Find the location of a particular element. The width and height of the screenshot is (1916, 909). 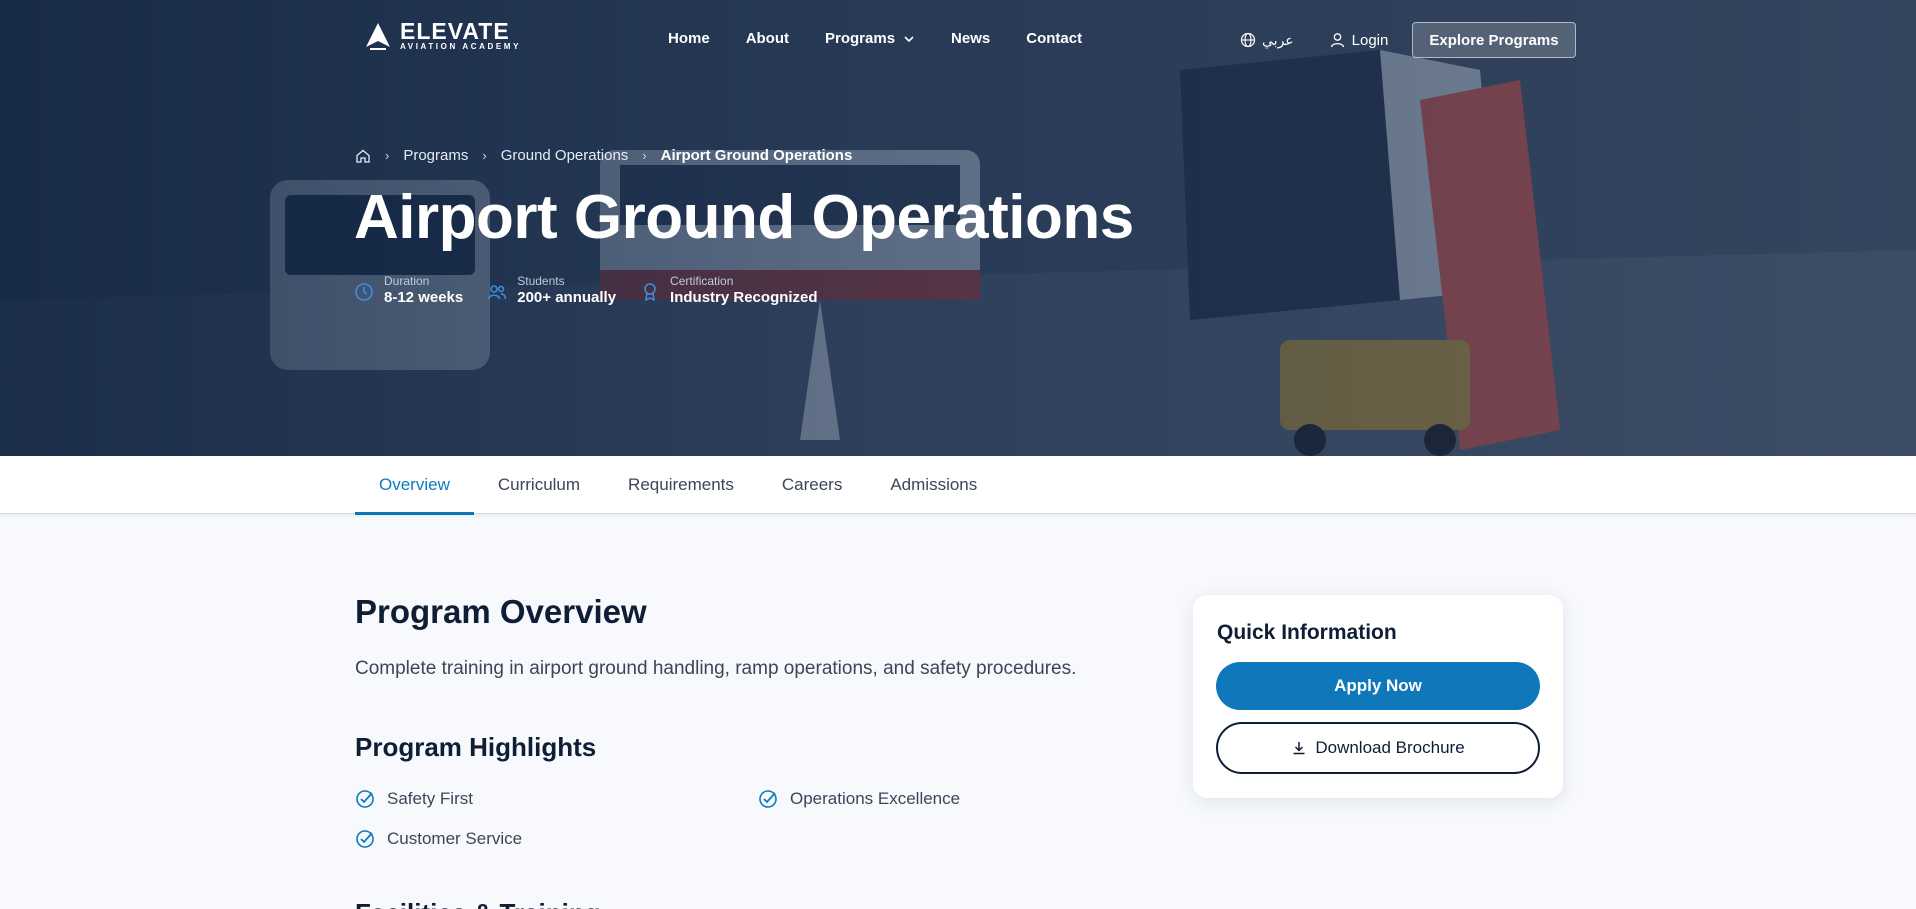

main-nav: Home About Programs News Contact is located at coordinates (875, 38).